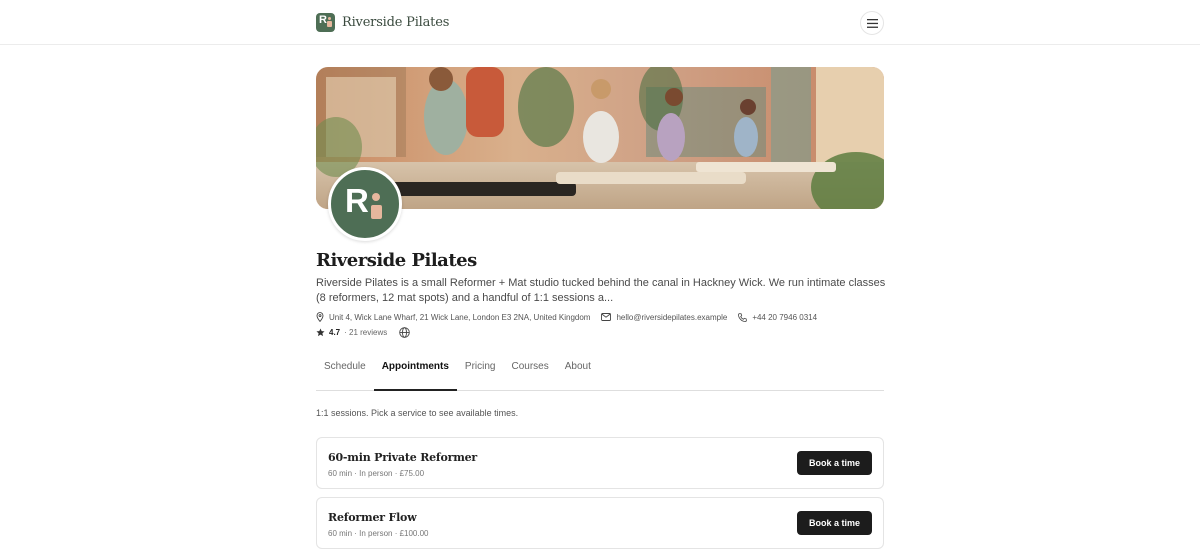 This screenshot has width=1200, height=555. I want to click on tab-appointments: Appointments, so click(415, 376).